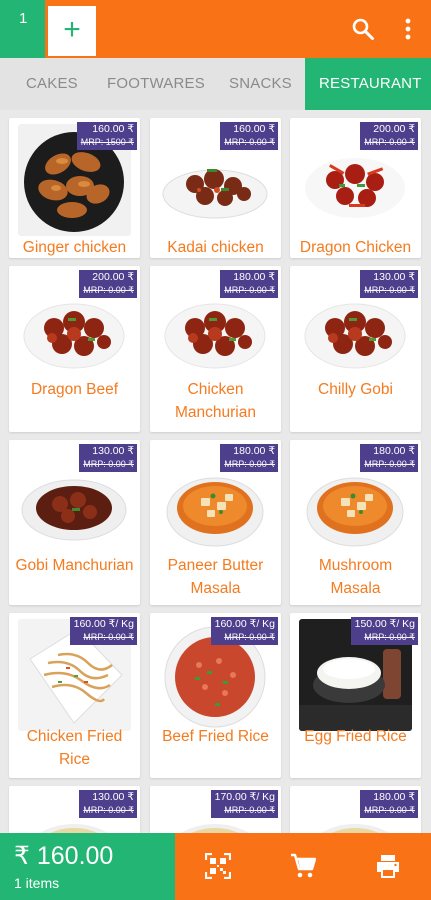  Describe the element at coordinates (106, 136) in the screenshot. I see `price-badge: 160.00 ₹ MRP: 1500 ₹` at that location.